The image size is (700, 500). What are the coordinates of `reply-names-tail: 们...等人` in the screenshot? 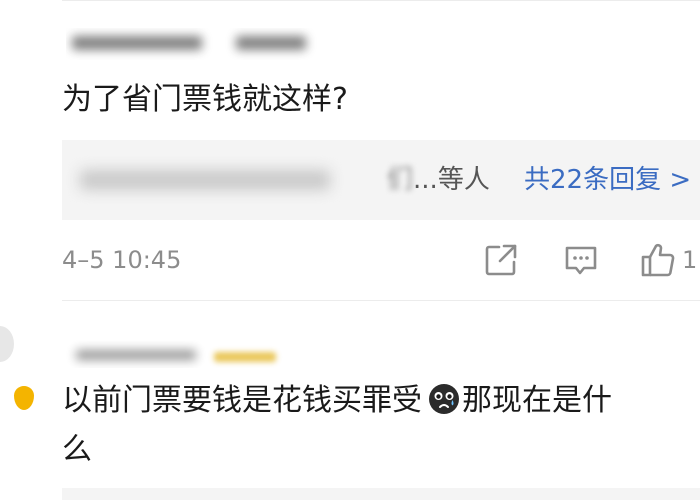 It's located at (438, 180).